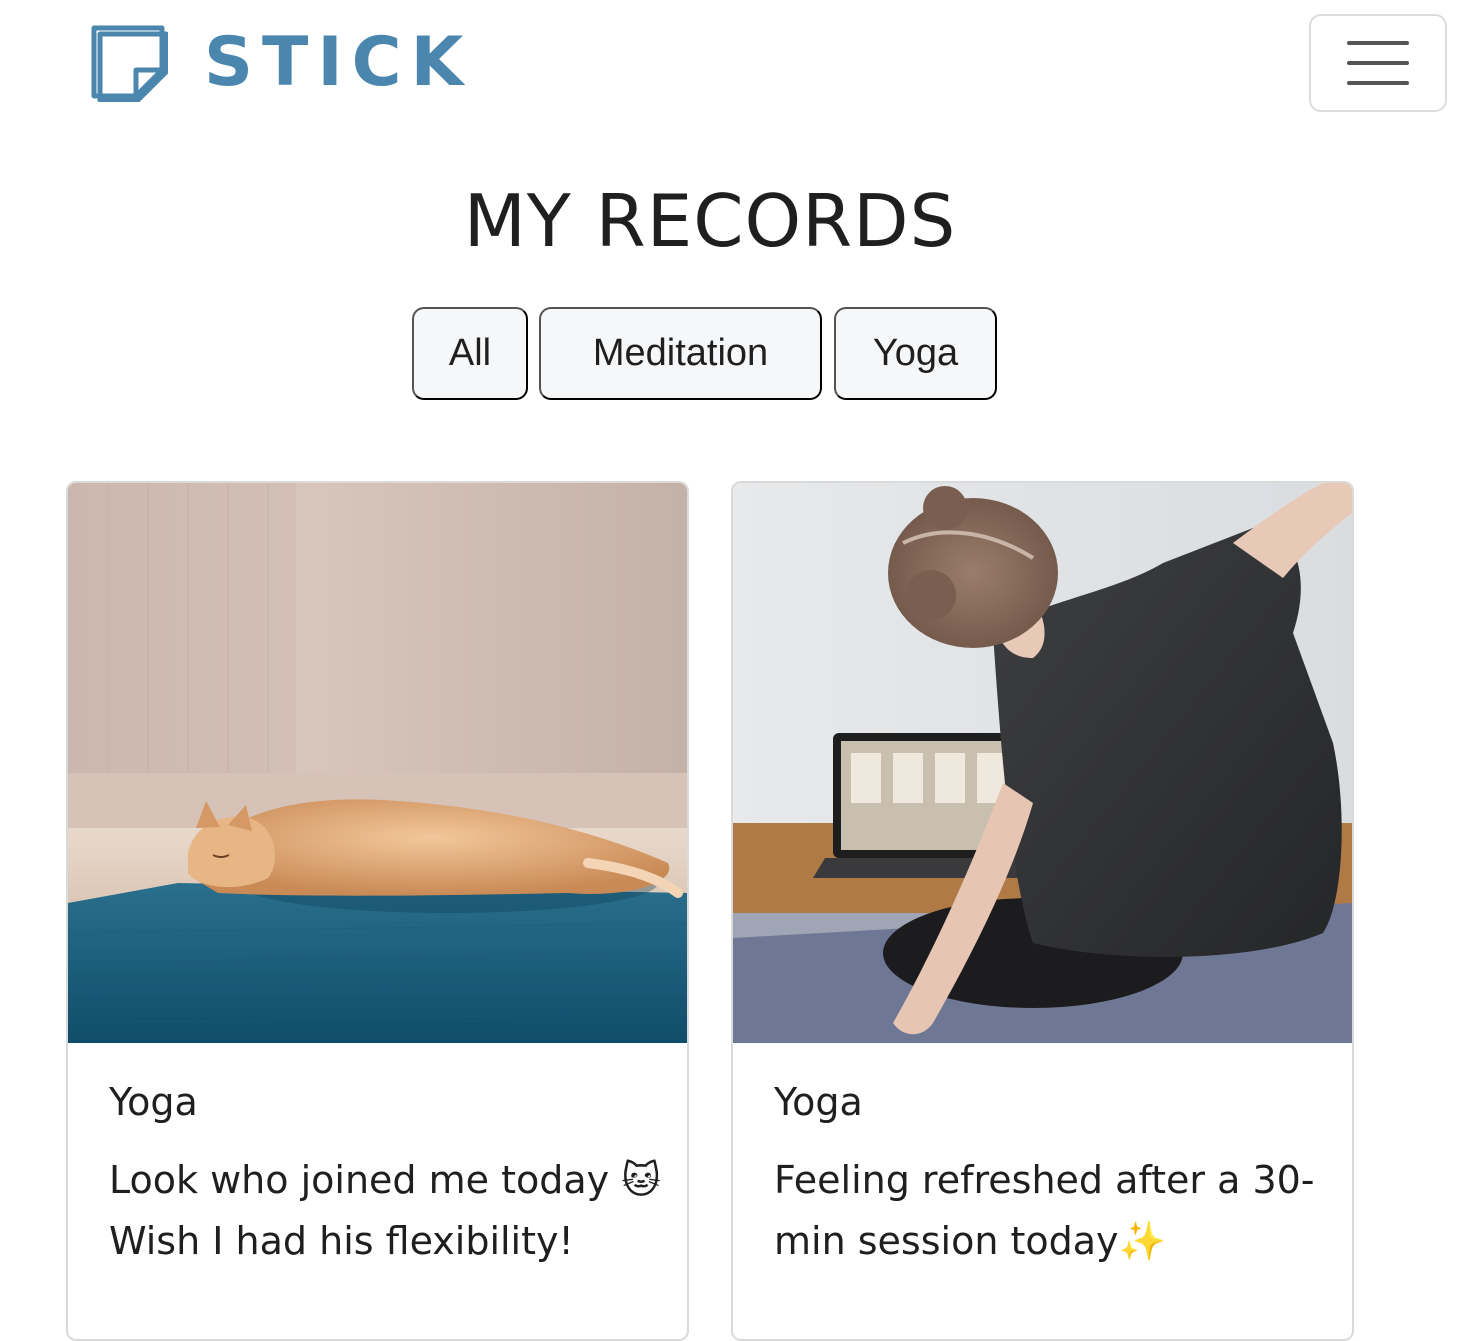 The width and height of the screenshot is (1462, 1341). What do you see at coordinates (710, 221) in the screenshot?
I see `page-title: MY RECORDS` at bounding box center [710, 221].